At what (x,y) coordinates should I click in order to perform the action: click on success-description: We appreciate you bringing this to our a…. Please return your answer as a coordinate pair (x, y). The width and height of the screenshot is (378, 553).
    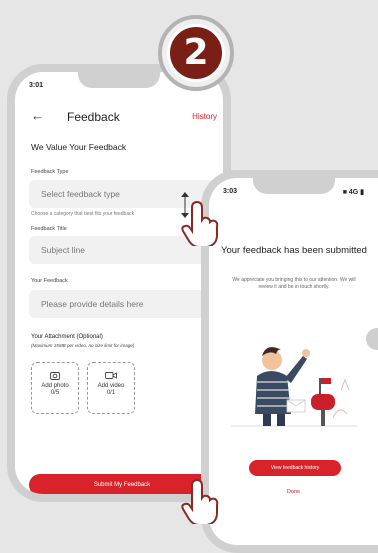
    Looking at the image, I should click on (294, 283).